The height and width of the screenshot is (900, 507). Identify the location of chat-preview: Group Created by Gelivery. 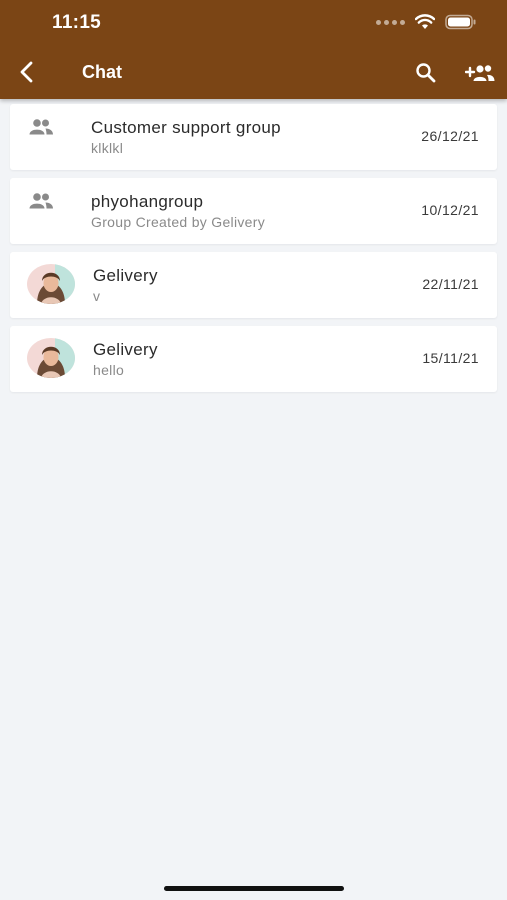
(178, 222).